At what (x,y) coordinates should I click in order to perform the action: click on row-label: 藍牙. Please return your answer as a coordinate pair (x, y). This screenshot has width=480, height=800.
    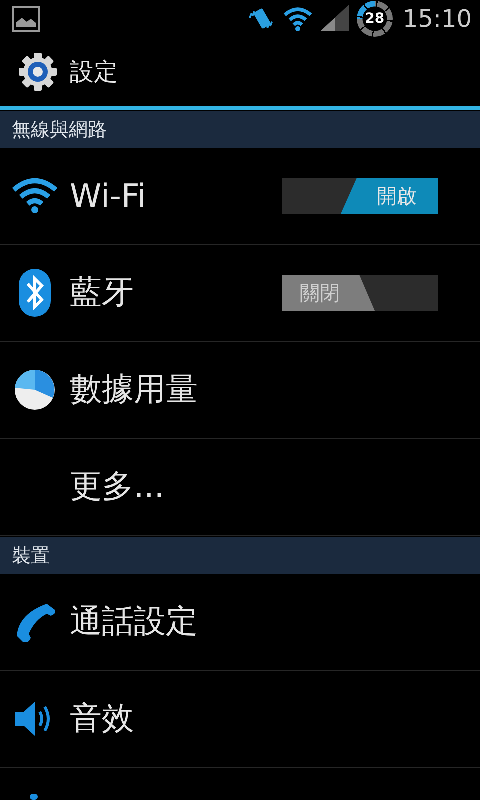
    Looking at the image, I should click on (102, 292).